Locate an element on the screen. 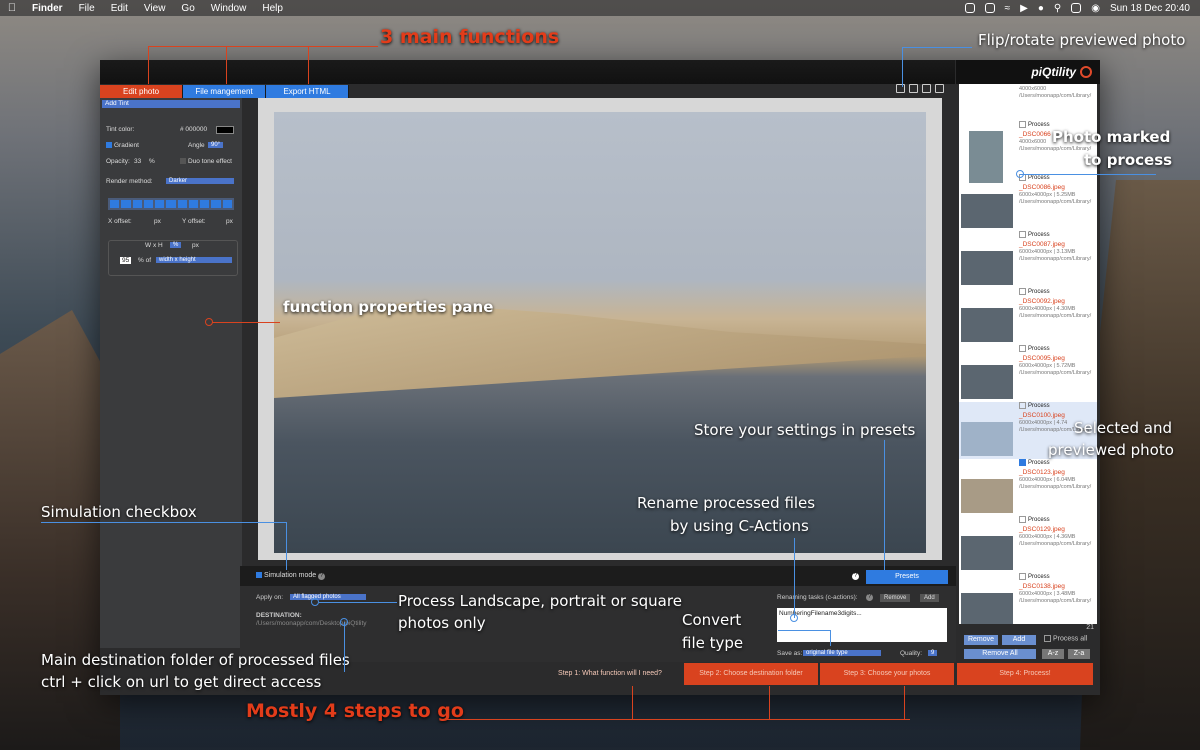 The width and height of the screenshot is (1200, 750). annotation-photo-marked-2: to process is located at coordinates (1128, 160).